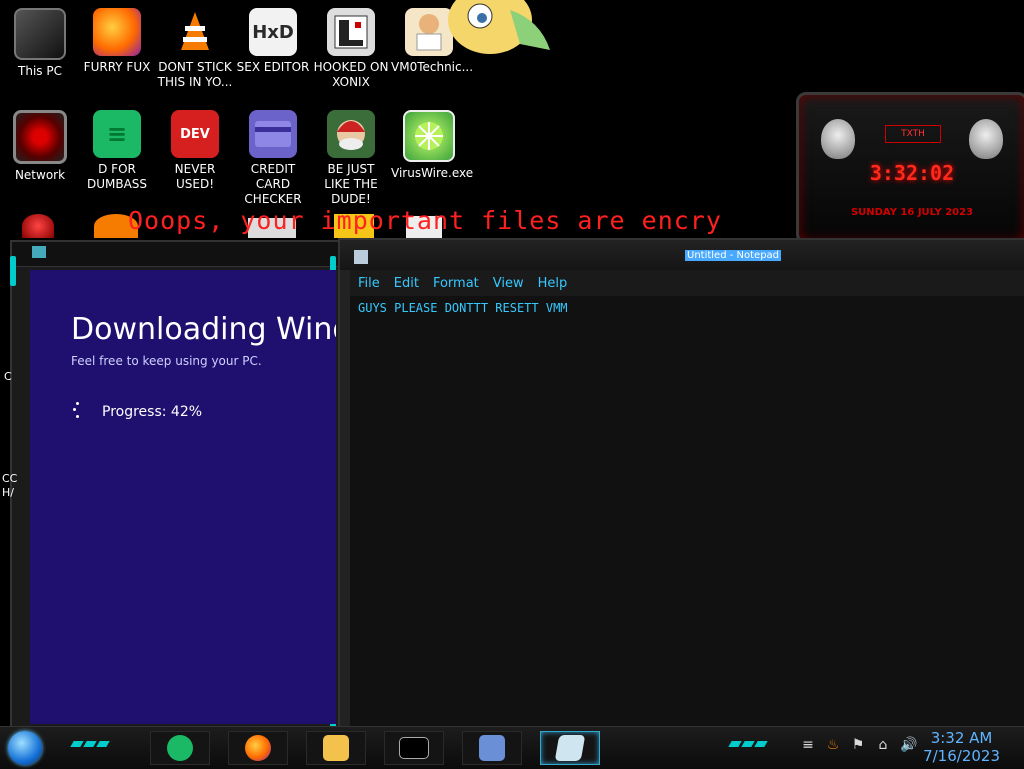  Describe the element at coordinates (273, 184) in the screenshot. I see `desktop-icon-label: CREDIT CARD CHECKER` at that location.